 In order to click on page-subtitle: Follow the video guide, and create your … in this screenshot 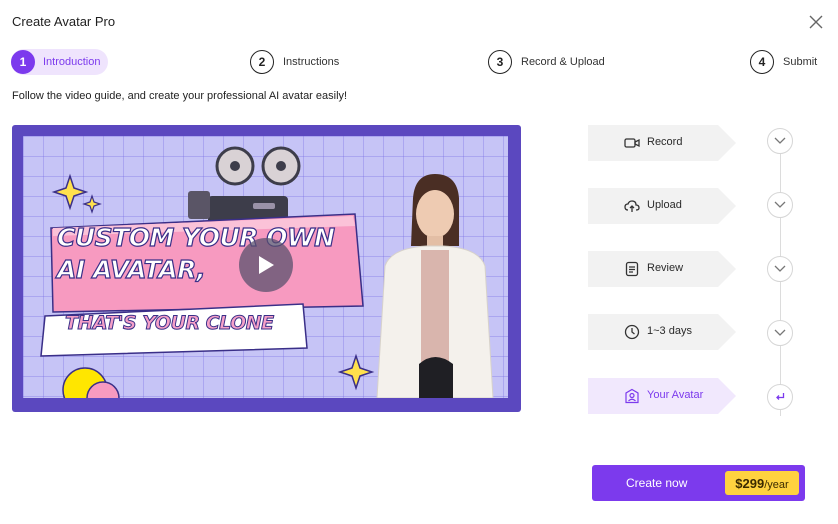, I will do `click(180, 96)`.